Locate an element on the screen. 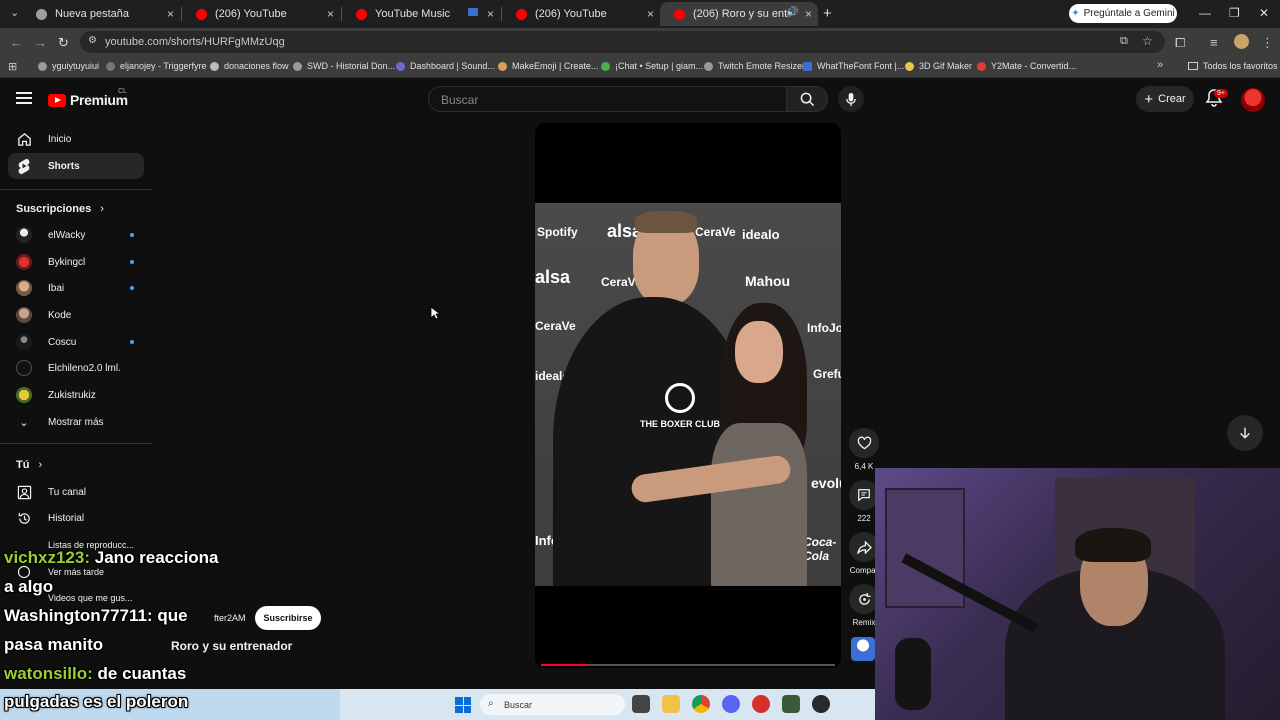  microphone-icon is located at coordinates (851, 99).